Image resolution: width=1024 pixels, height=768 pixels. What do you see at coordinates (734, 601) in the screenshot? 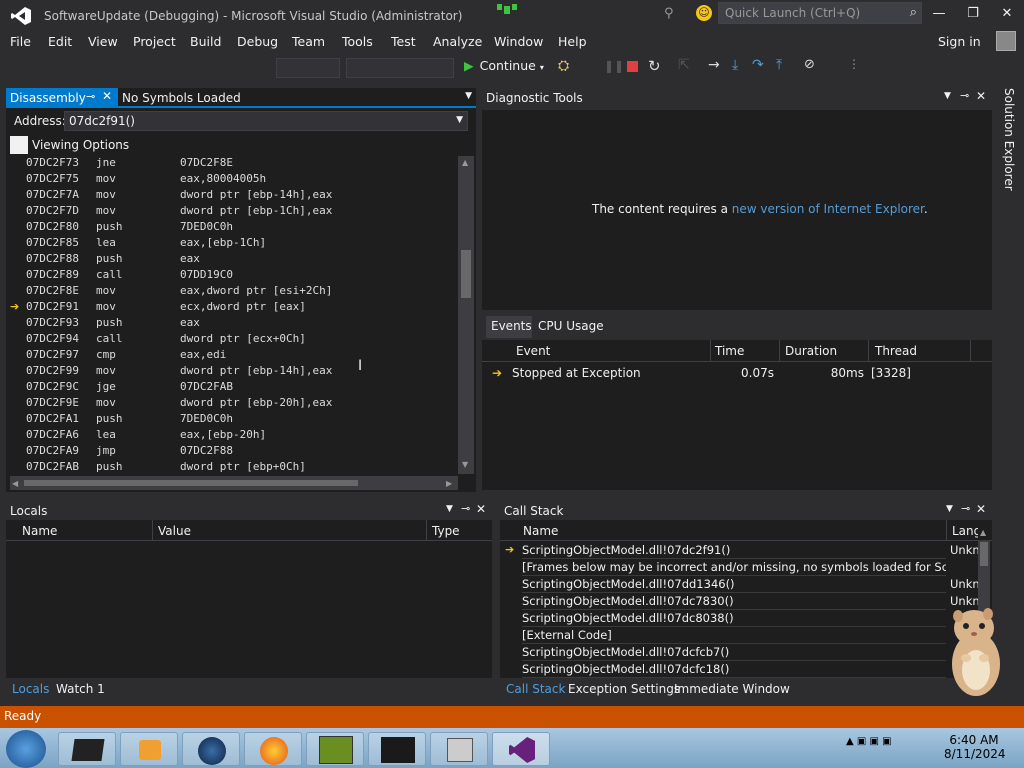
I see `call-stack-row: ScriptingObjectModel.dll!07dc7830()` at bounding box center [734, 601].